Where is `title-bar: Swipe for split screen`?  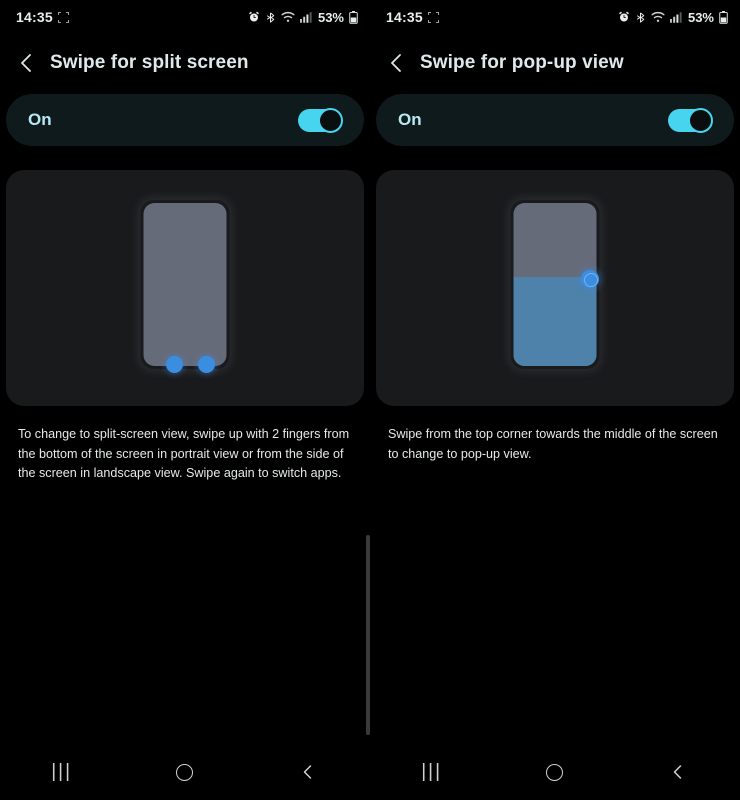 title-bar: Swipe for split screen is located at coordinates (185, 63).